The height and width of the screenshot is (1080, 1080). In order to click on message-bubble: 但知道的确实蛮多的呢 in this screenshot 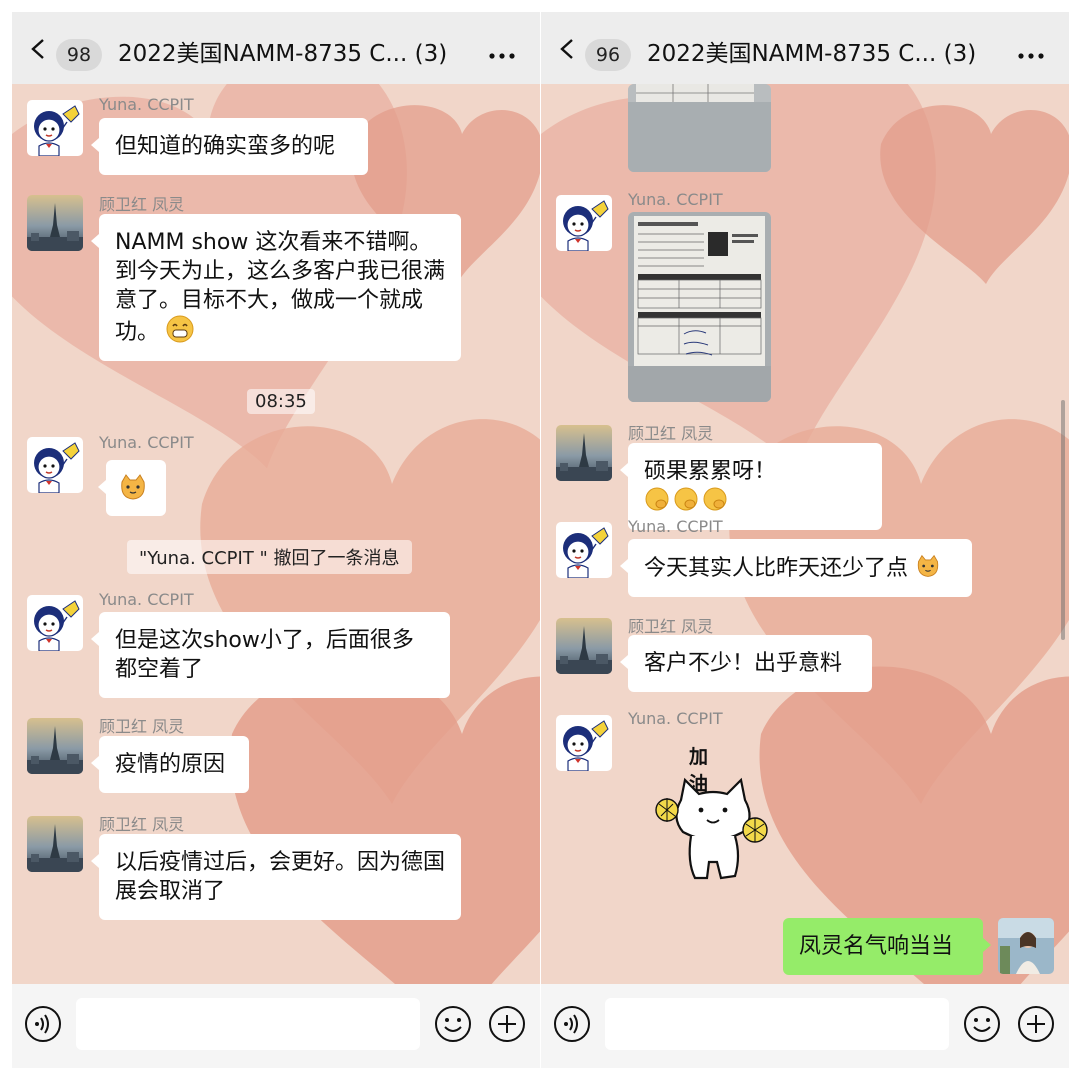, I will do `click(229, 146)`.